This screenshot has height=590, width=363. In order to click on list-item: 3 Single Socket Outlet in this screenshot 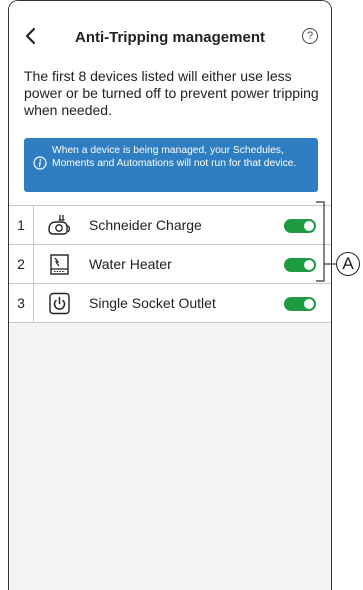, I will do `click(170, 303)`.